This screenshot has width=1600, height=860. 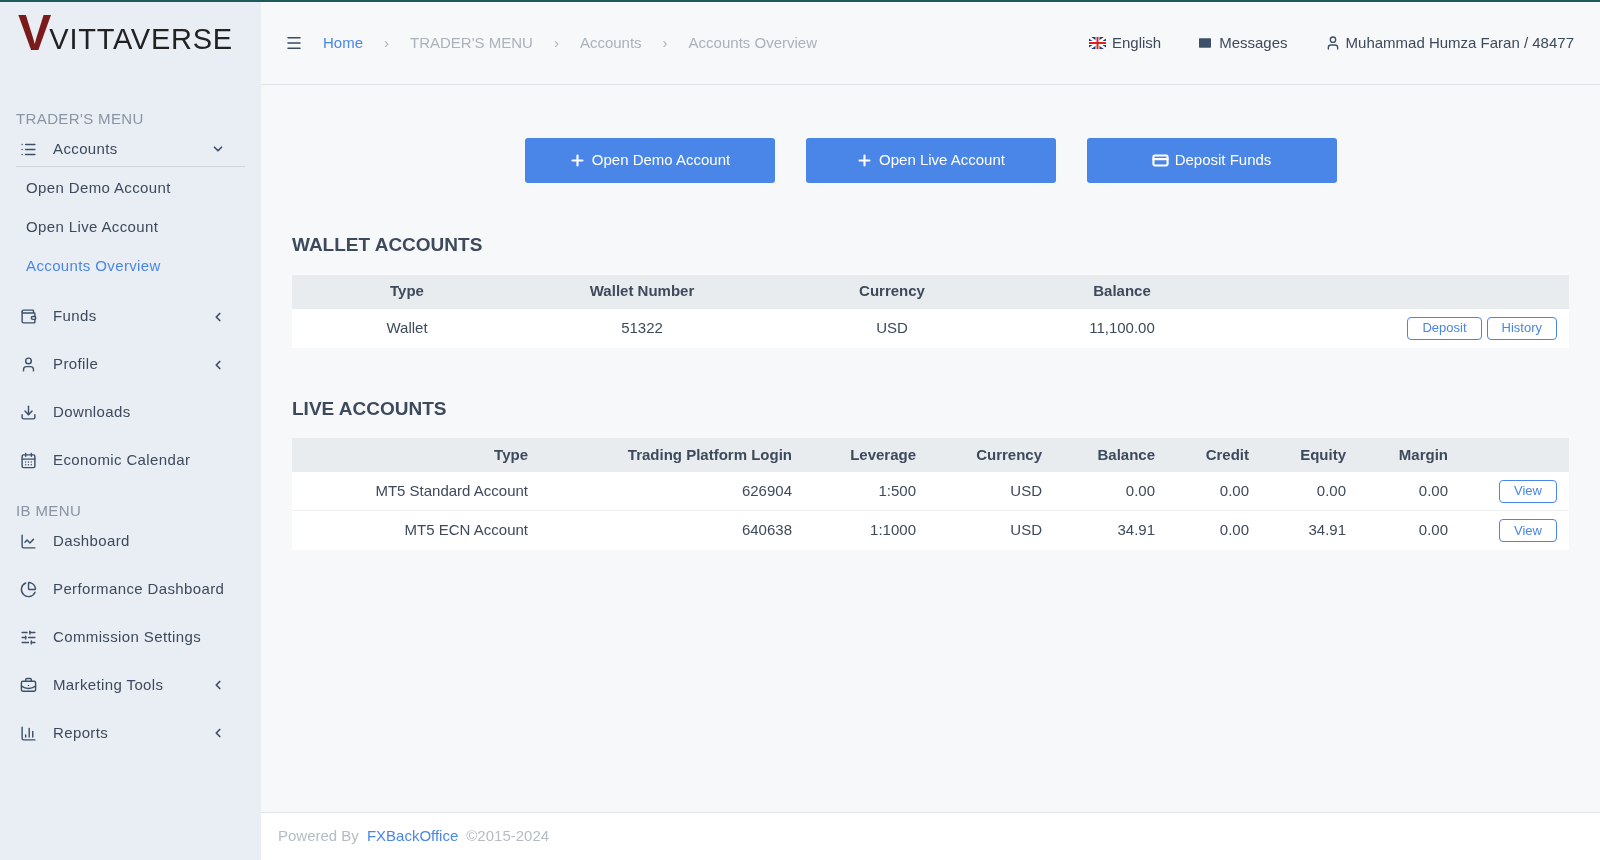 I want to click on sidebar-item: Economic Calendar, so click(x=130, y=460).